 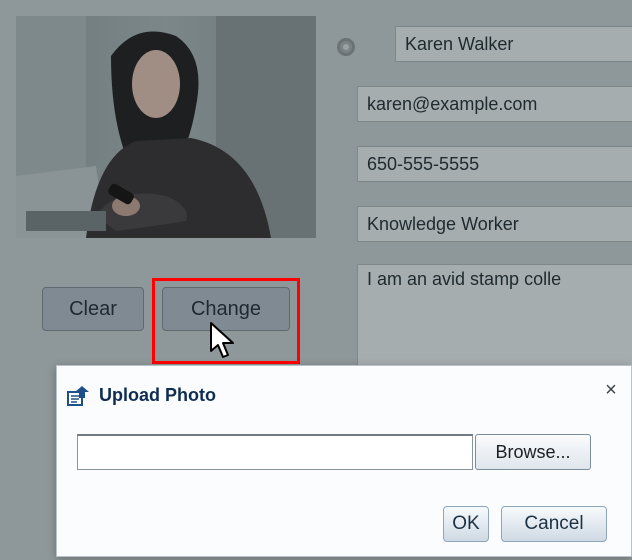 I want to click on cancel-button: Cancel, so click(x=554, y=524).